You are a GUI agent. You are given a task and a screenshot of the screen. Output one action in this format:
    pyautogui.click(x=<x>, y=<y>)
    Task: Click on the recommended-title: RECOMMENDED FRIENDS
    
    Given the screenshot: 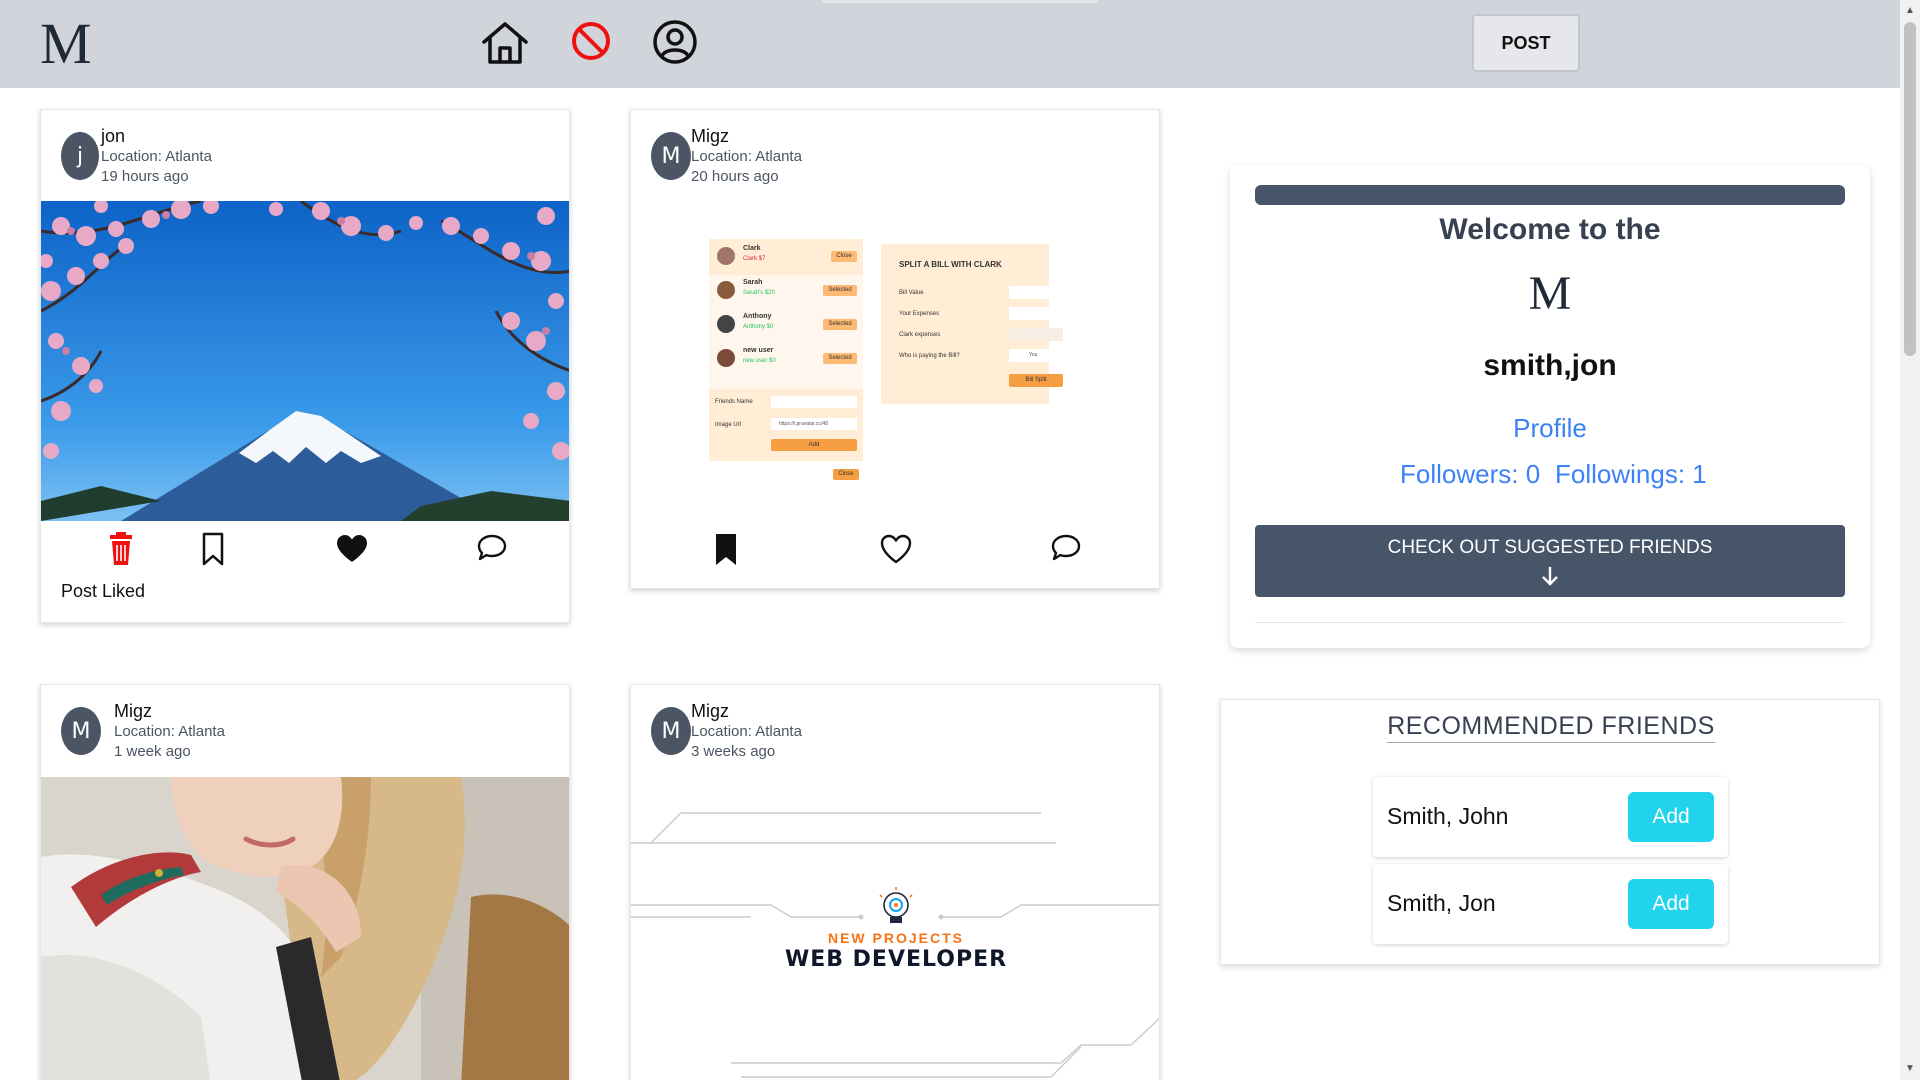 What is the action you would take?
    pyautogui.click(x=1551, y=727)
    